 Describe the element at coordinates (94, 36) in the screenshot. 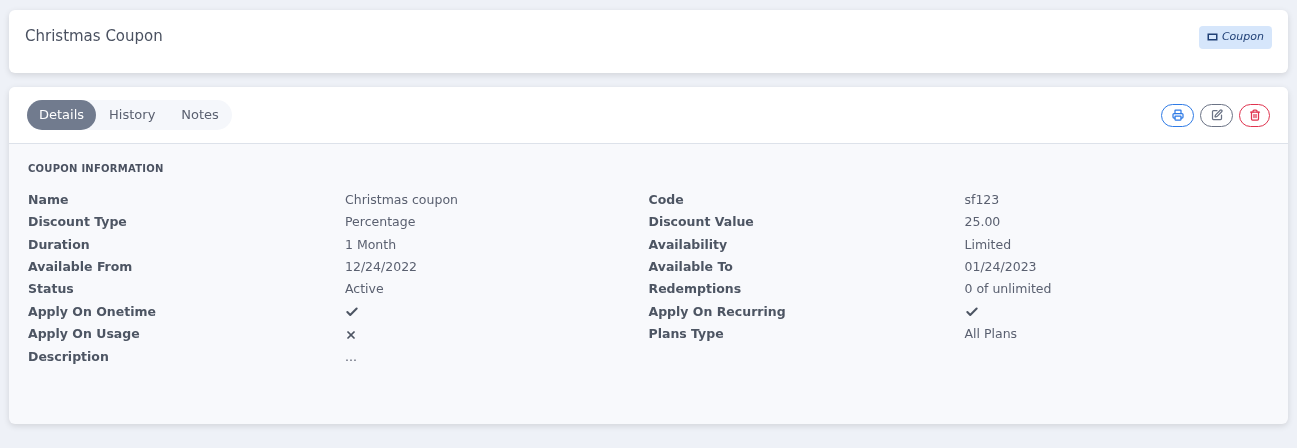

I see `page-title: Christmas Coupon` at that location.